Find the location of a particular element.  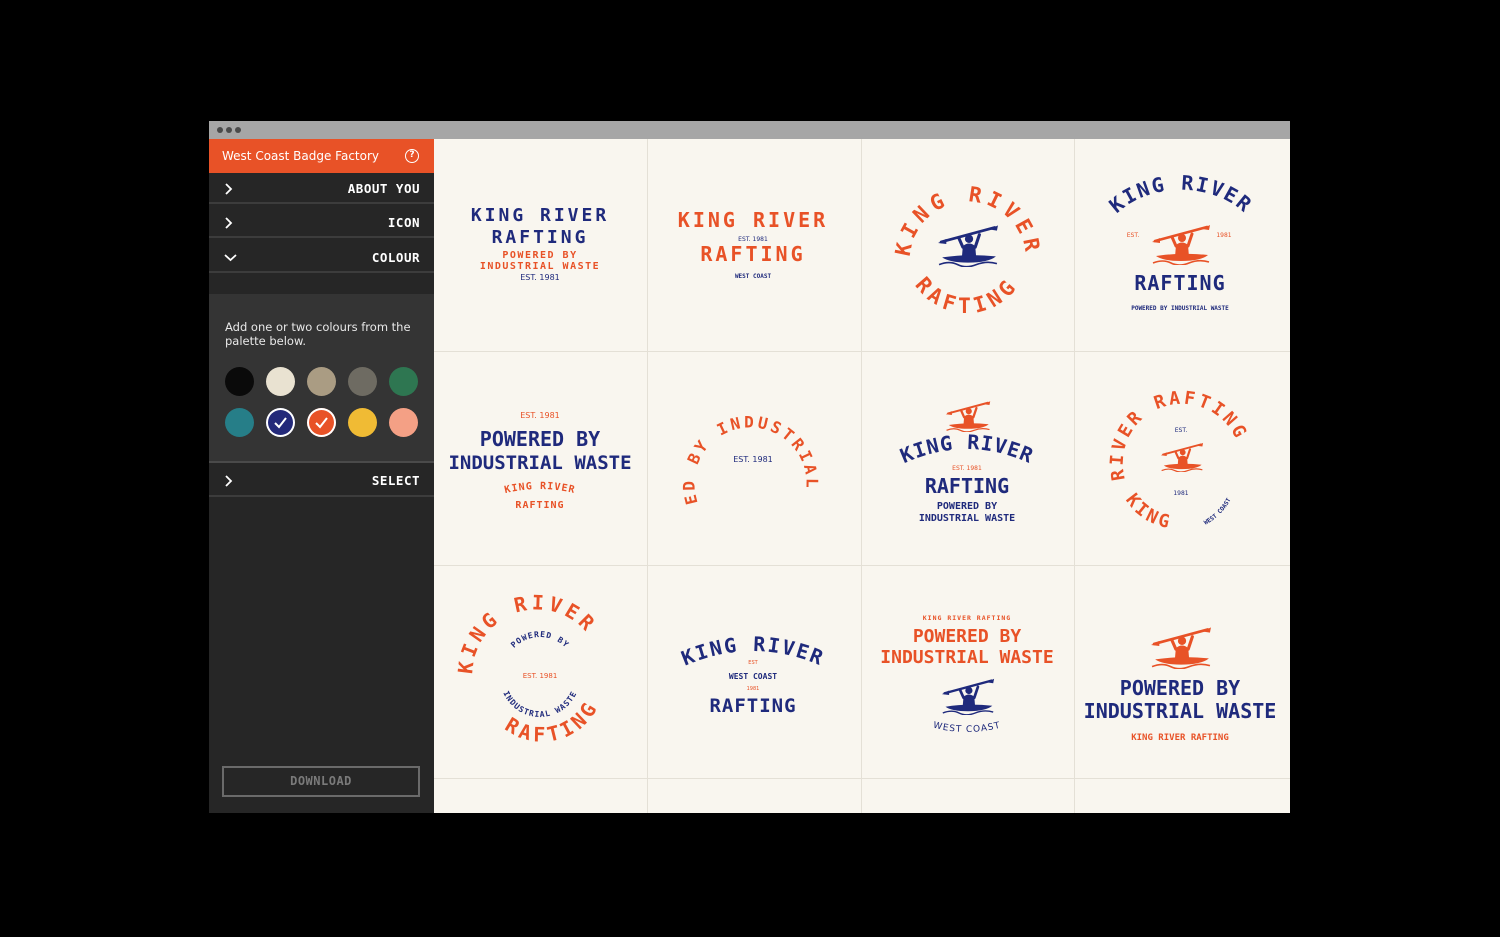

accordion-colour: COLOUR is located at coordinates (321, 257).